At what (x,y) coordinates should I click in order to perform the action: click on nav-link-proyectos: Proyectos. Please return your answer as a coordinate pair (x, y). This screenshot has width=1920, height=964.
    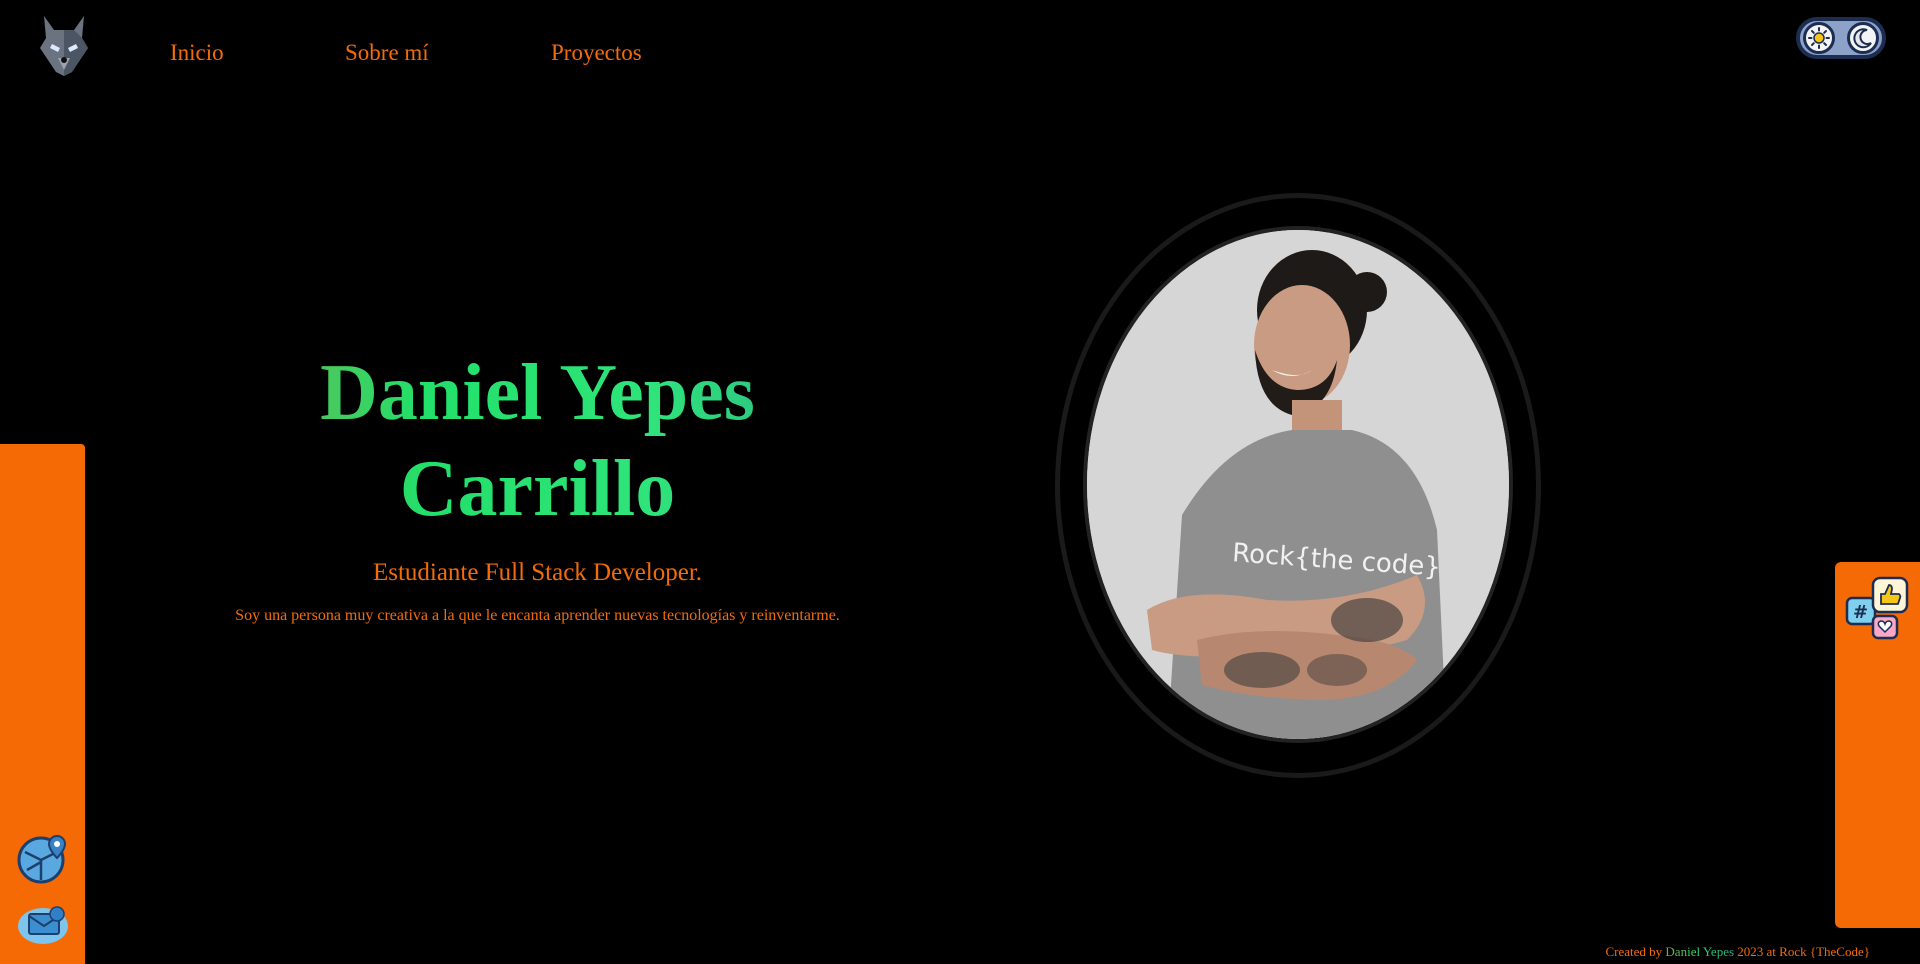
    Looking at the image, I should click on (611, 53).